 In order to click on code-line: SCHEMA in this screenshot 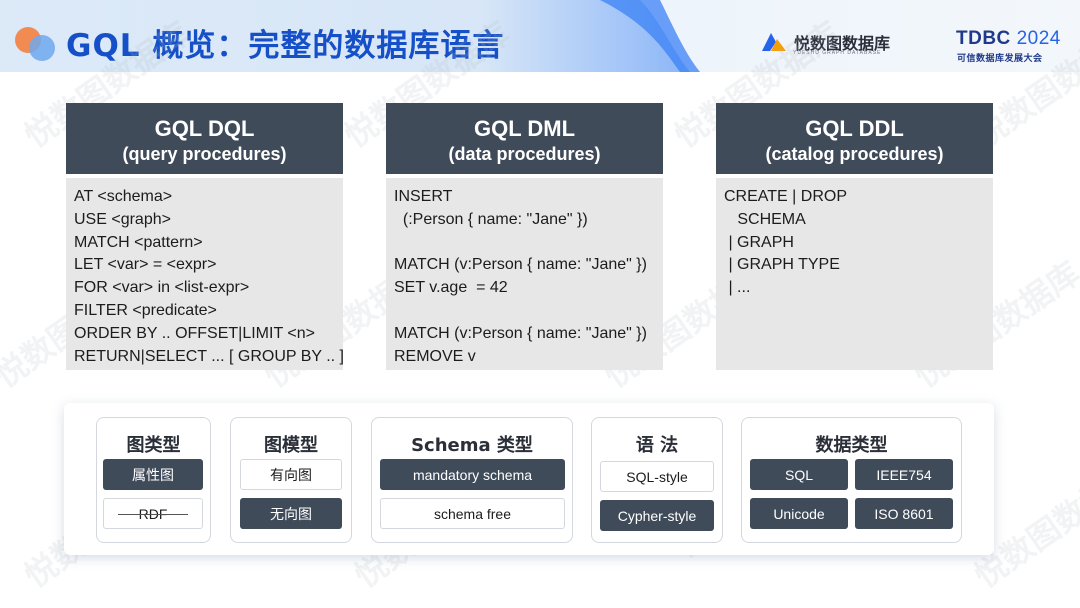, I will do `click(765, 219)`.